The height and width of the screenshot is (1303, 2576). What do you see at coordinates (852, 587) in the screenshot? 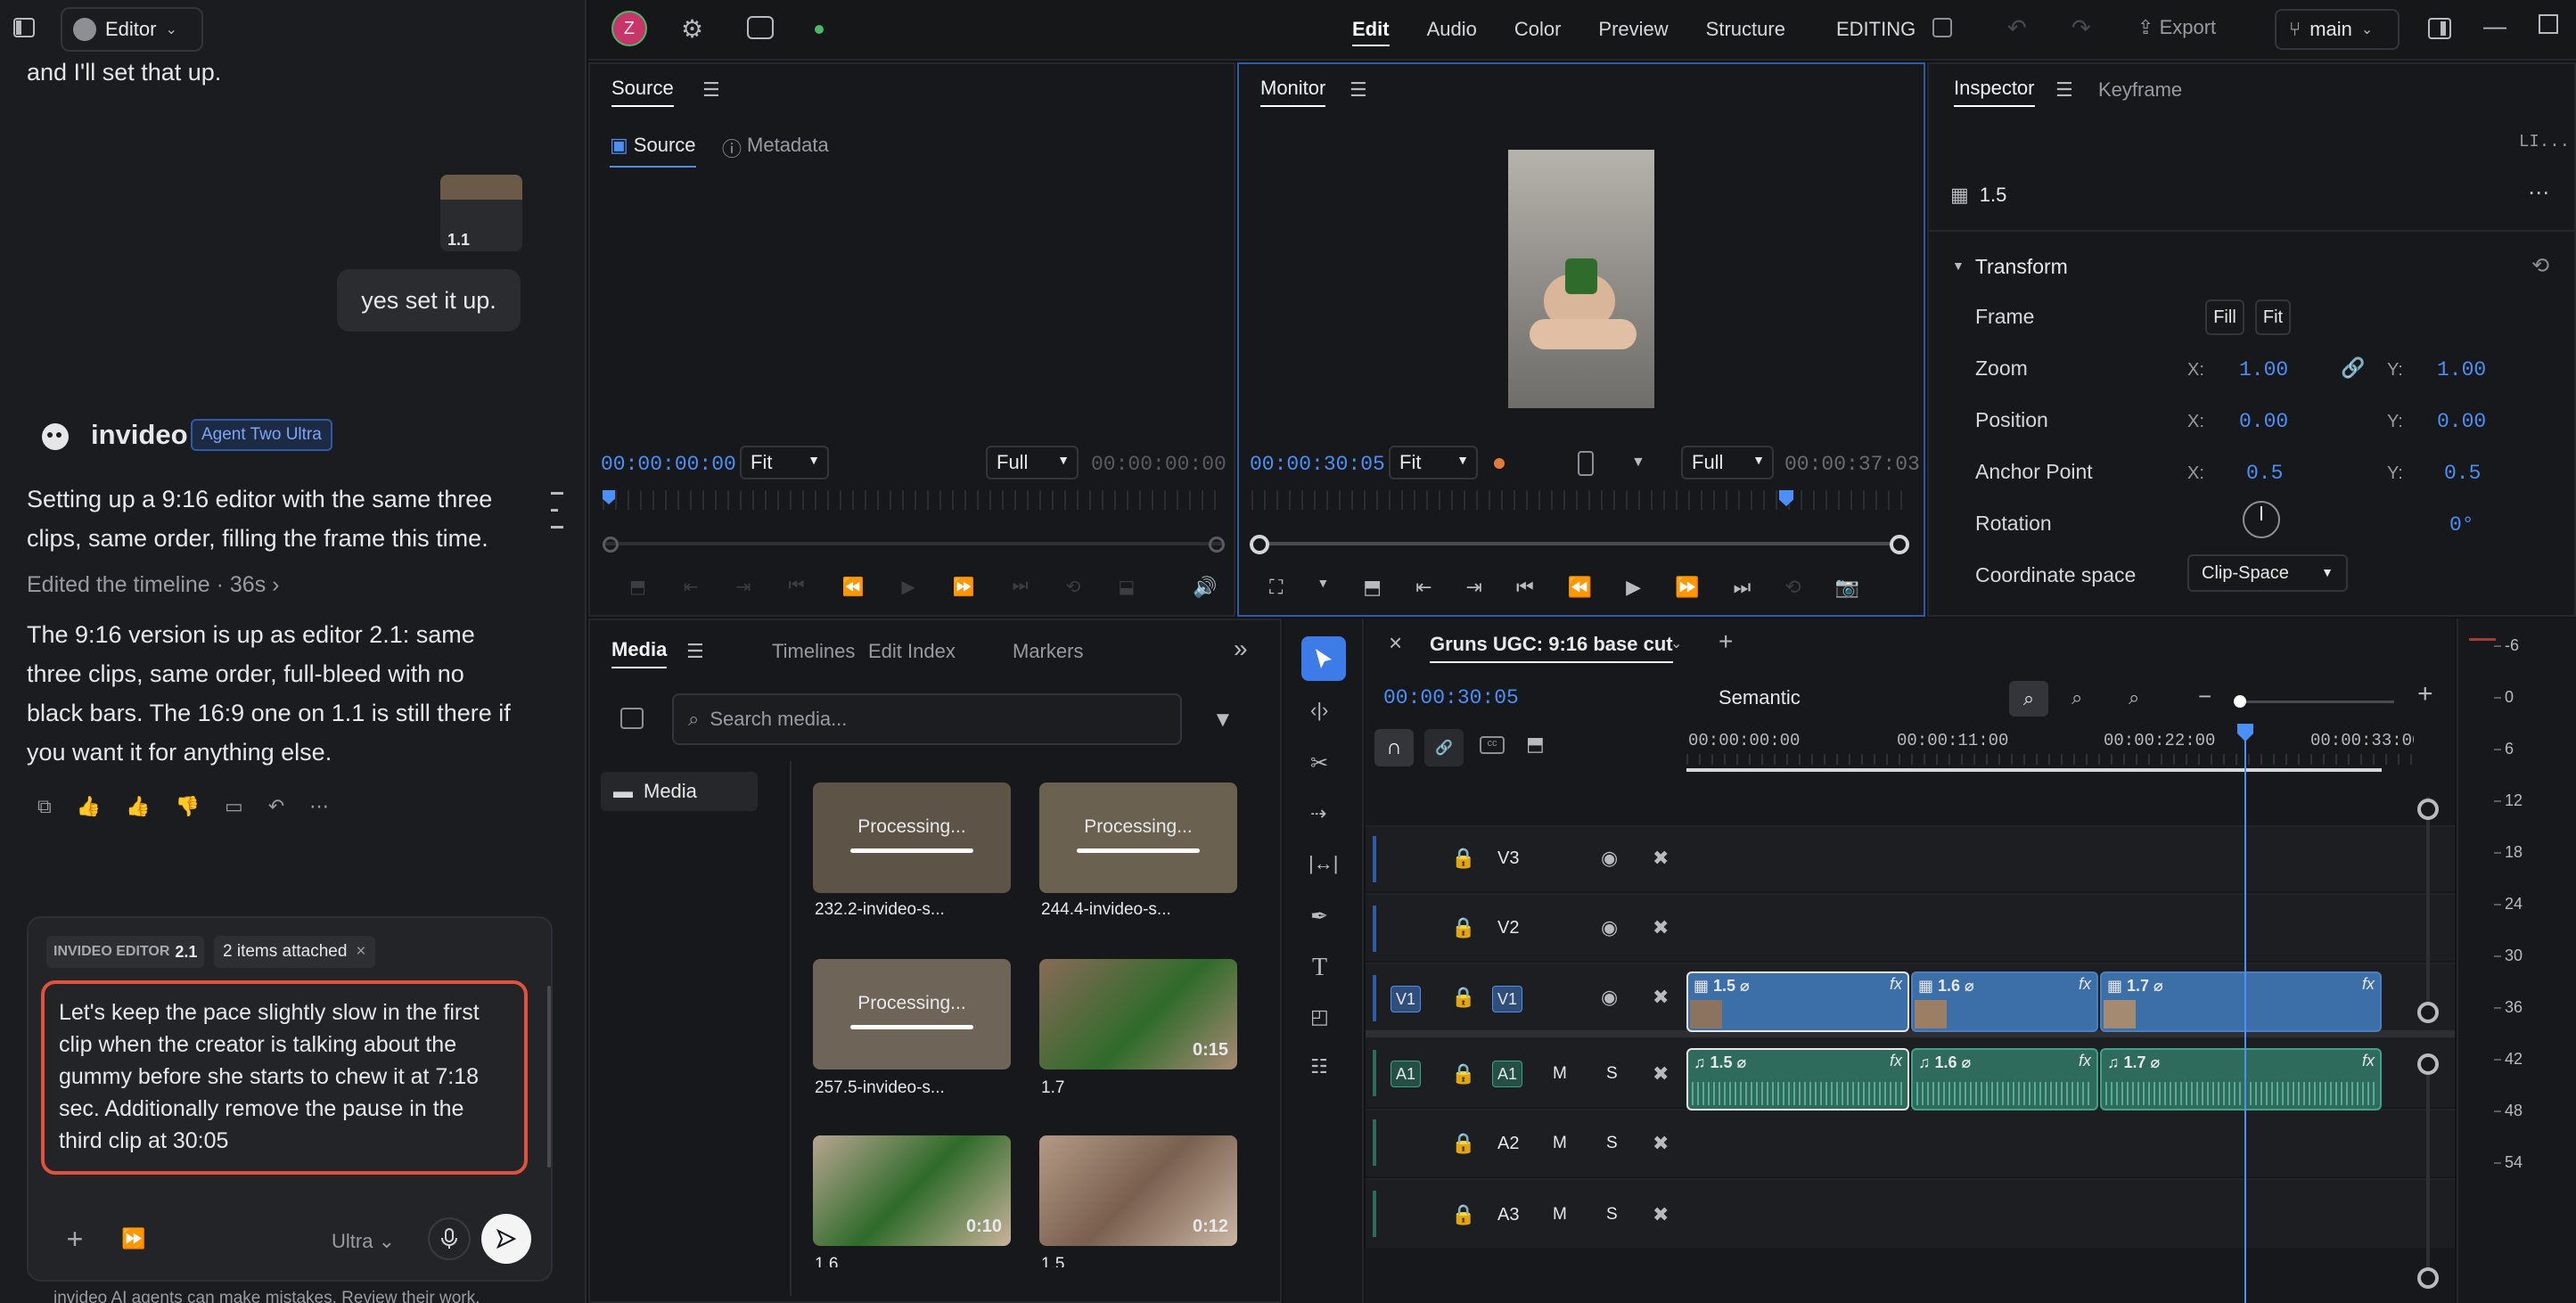
I see `rewind-icon: ⏪` at bounding box center [852, 587].